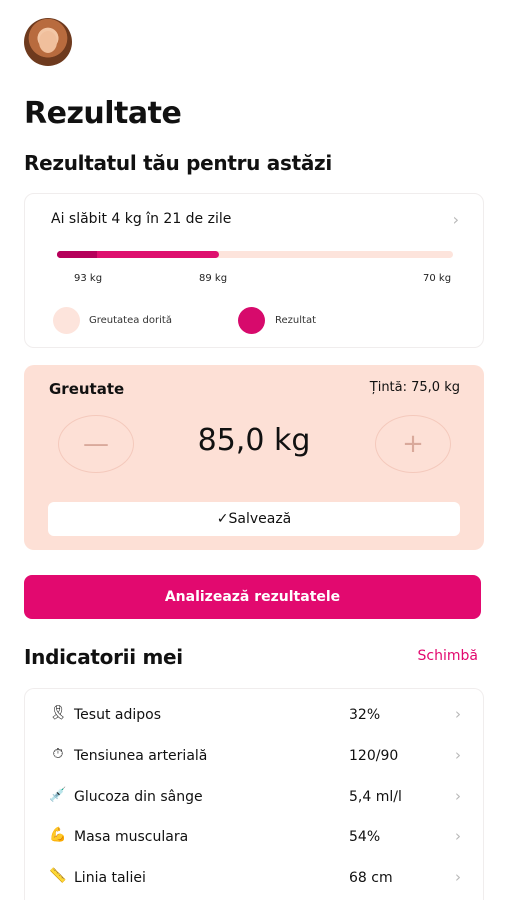  I want to click on indicator-label: Masa musculara, so click(131, 837).